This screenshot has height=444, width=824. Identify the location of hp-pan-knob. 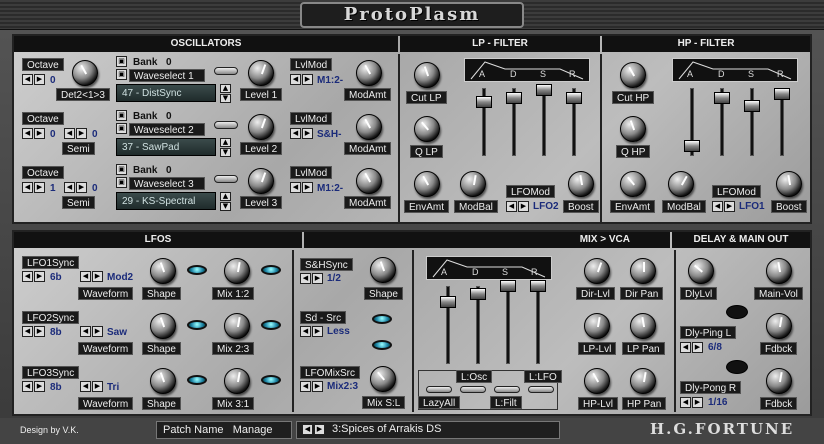
(643, 381).